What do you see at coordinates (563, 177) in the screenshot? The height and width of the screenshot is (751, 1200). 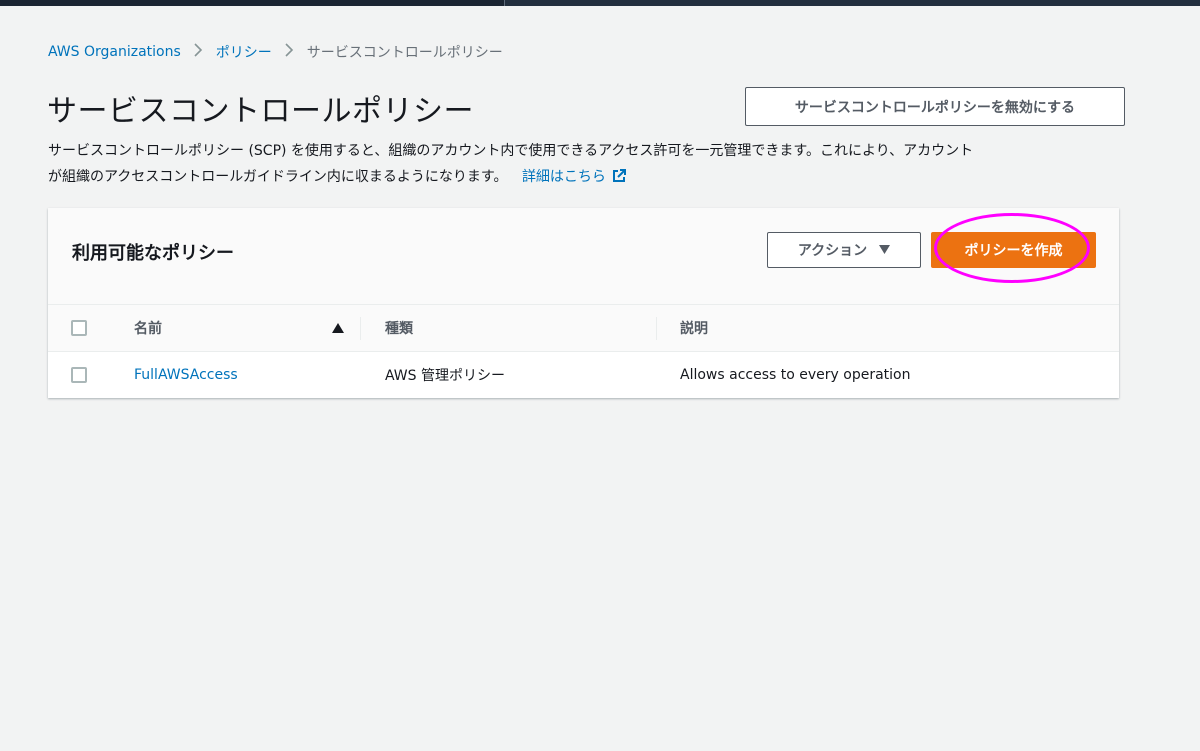 I see `learn-more-label: 詳細はこちら` at bounding box center [563, 177].